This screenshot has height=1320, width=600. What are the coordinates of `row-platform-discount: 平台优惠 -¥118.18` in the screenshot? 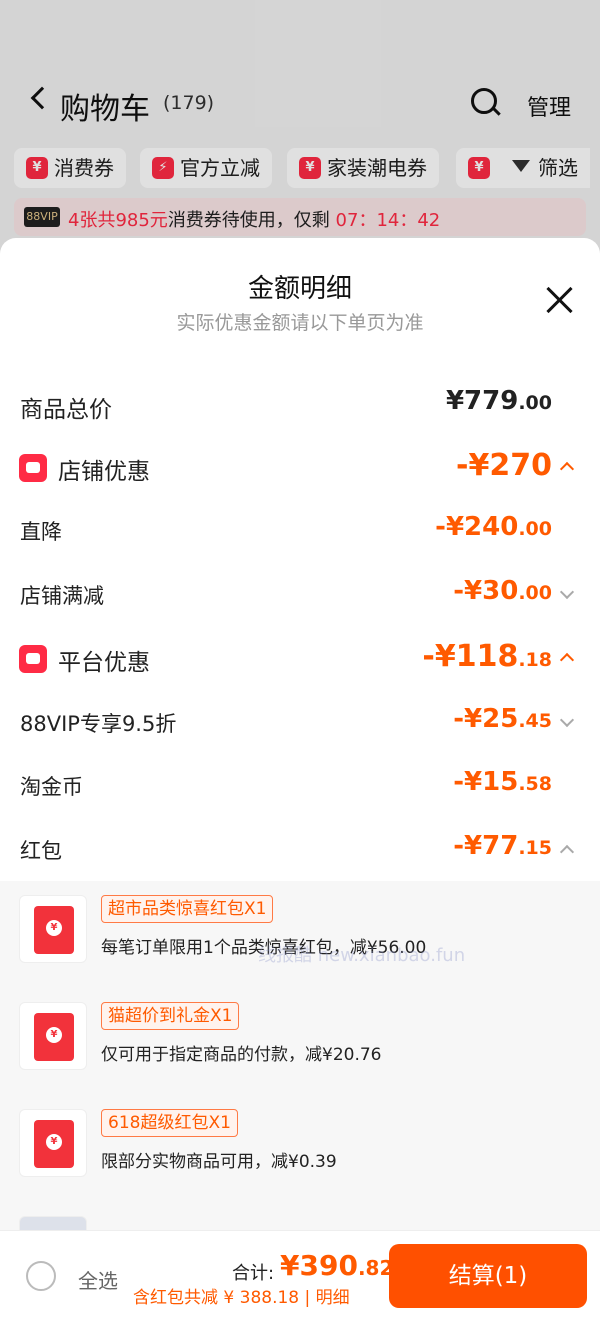 It's located at (300, 658).